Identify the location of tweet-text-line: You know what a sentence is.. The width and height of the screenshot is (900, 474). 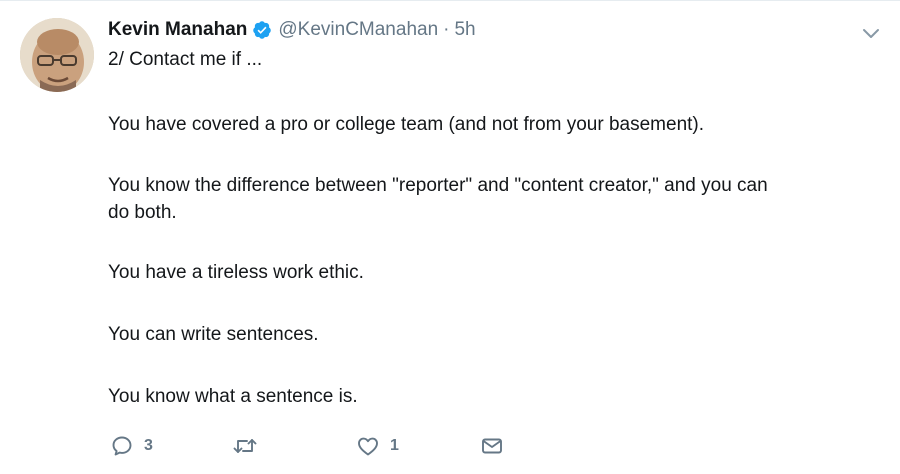
(233, 396).